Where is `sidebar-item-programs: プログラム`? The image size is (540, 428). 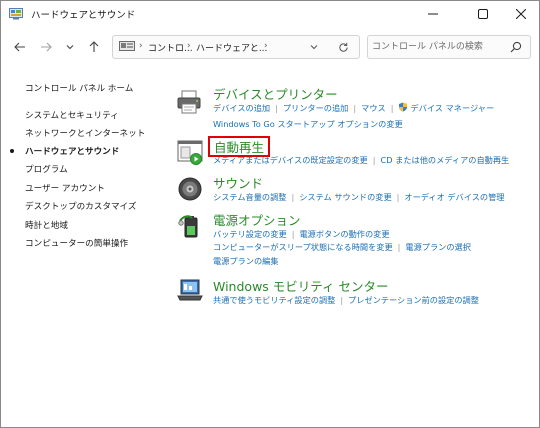
sidebar-item-programs: プログラム is located at coordinates (46, 169).